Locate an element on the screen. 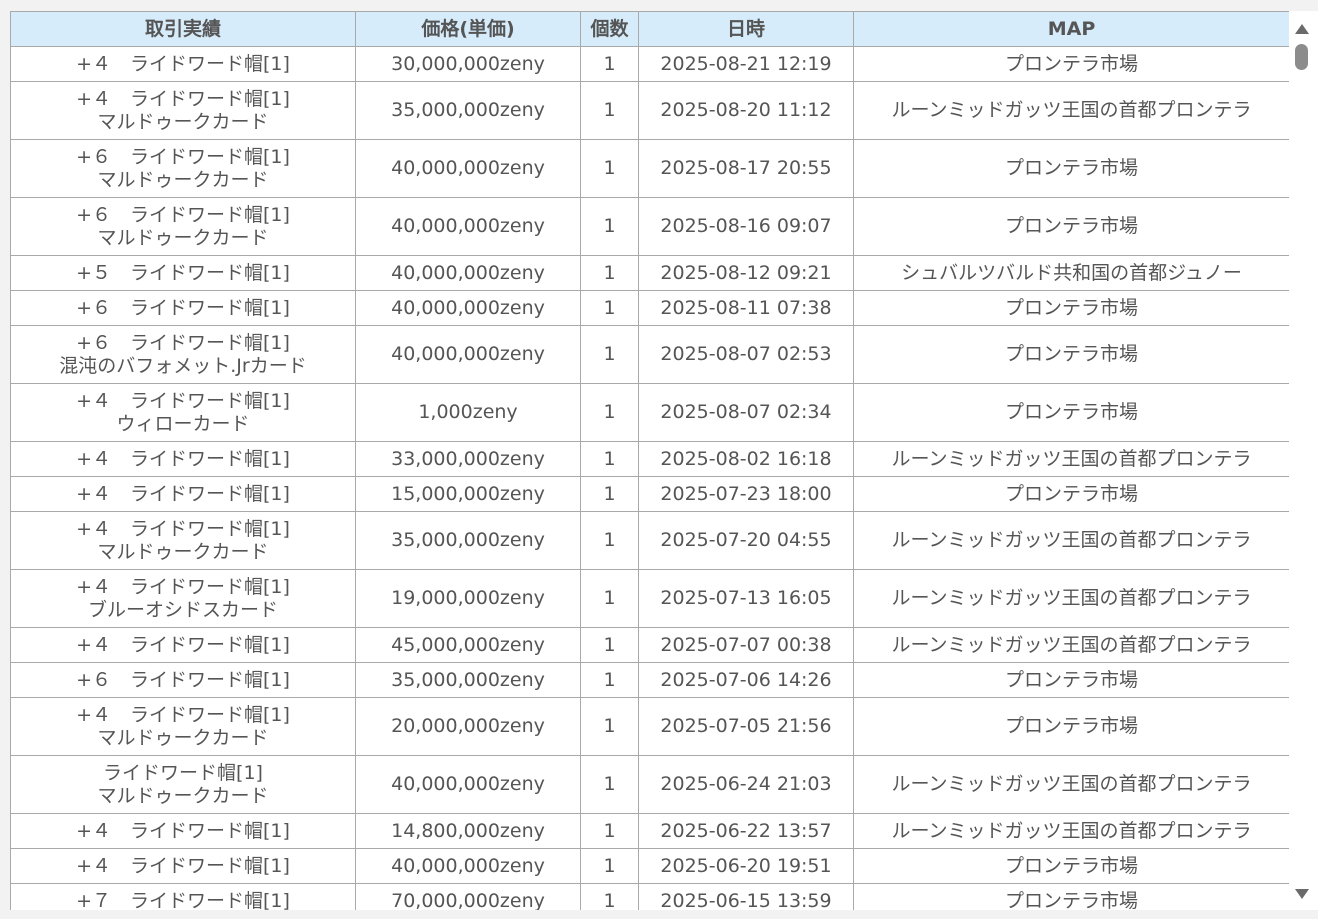 The width and height of the screenshot is (1318, 919). cell-datetime: 2025-06-22 13:57 is located at coordinates (746, 831).